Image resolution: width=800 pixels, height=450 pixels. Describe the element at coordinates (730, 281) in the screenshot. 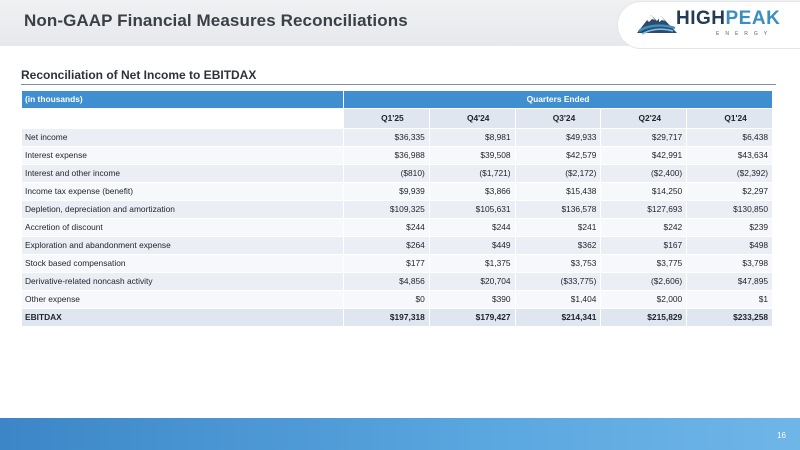

I see `row-value: $47,895` at that location.